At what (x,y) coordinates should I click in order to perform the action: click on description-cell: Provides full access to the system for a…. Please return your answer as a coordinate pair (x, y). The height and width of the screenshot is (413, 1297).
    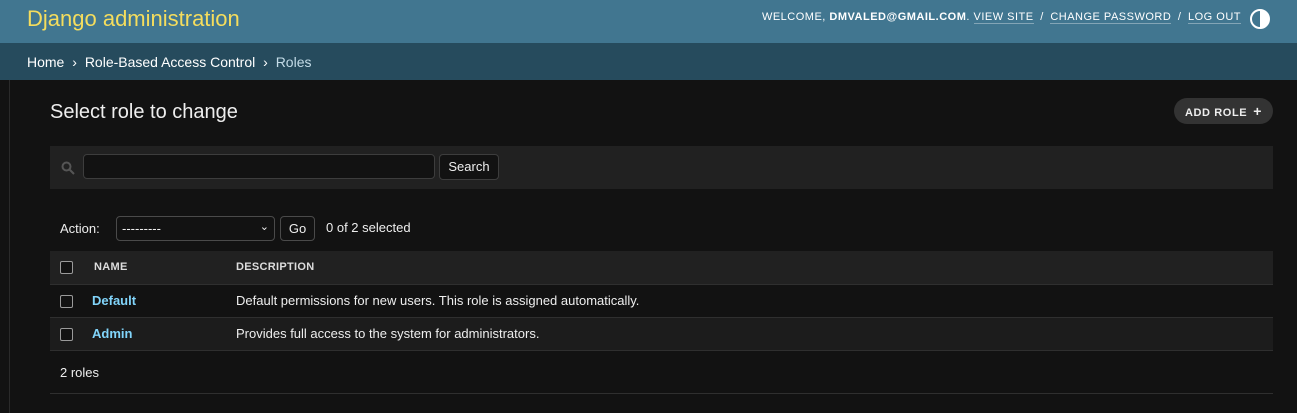
    Looking at the image, I should click on (754, 334).